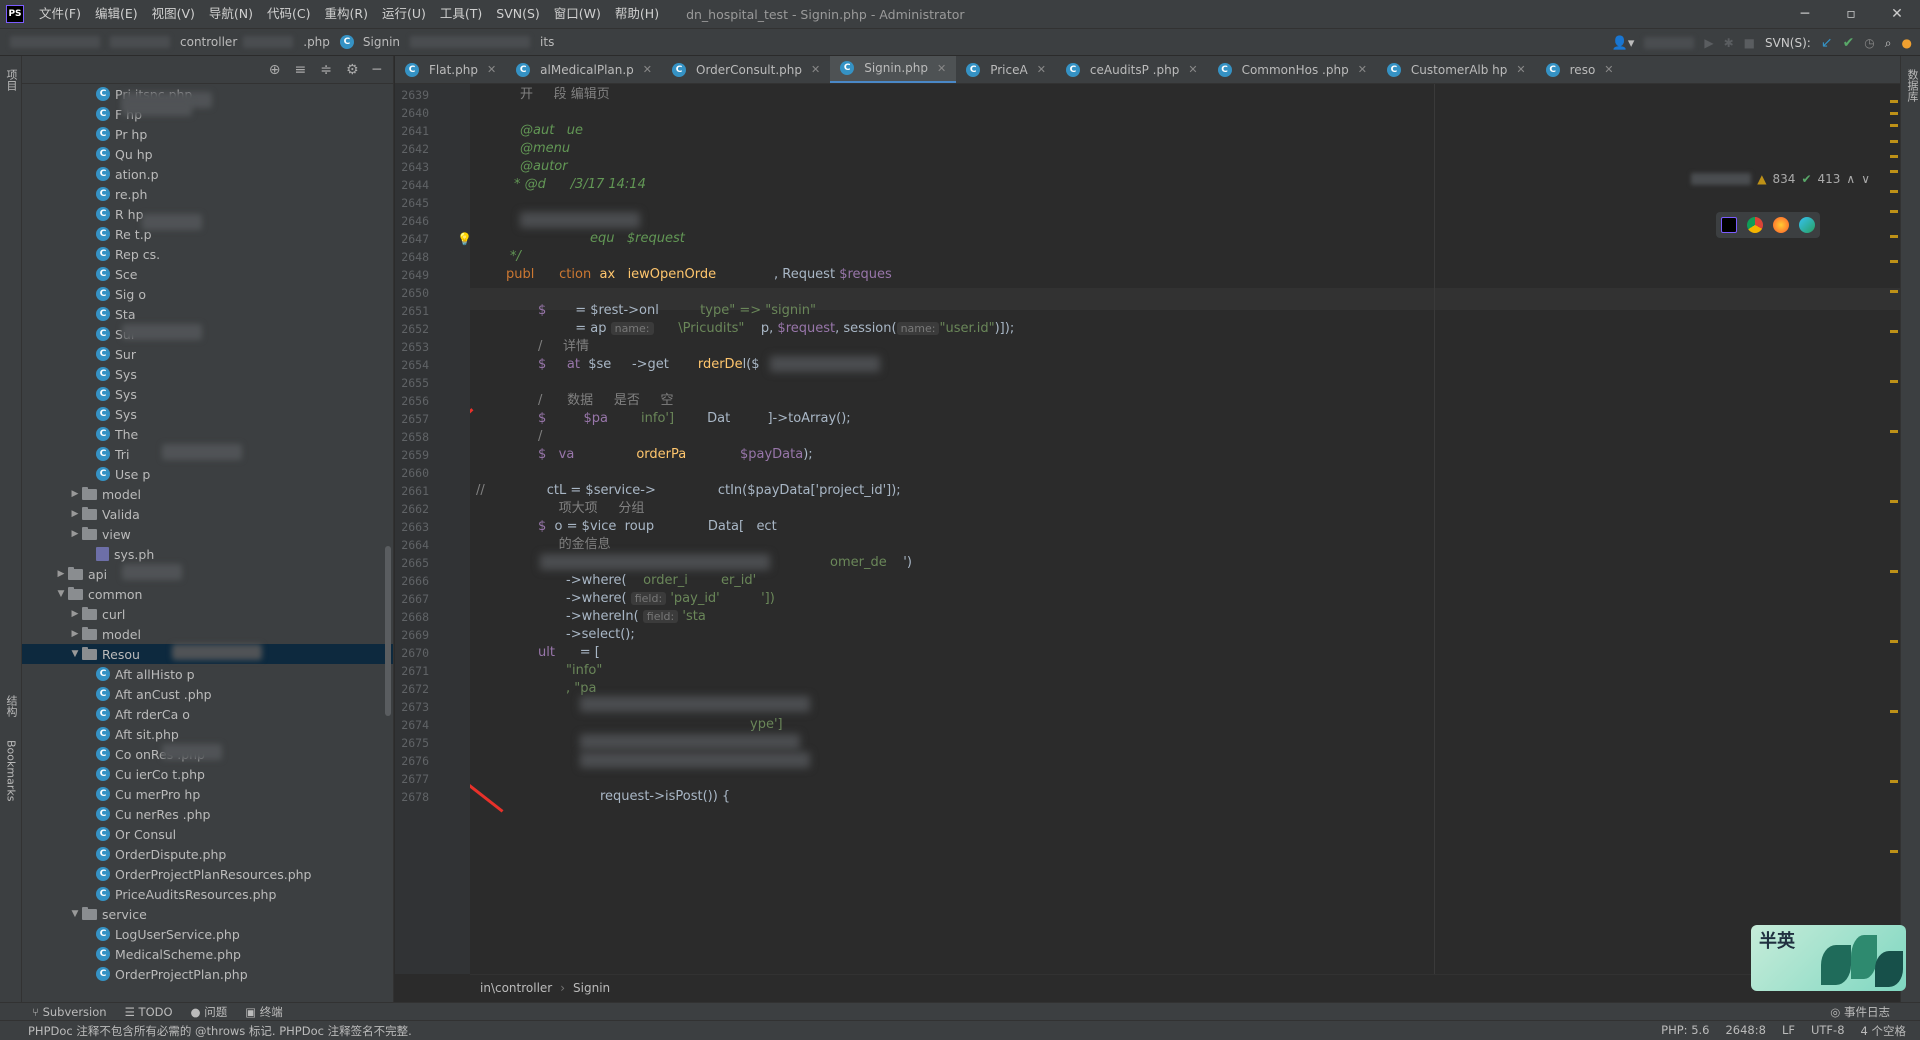  Describe the element at coordinates (412, 581) in the screenshot. I see `line-number: 2666` at that location.